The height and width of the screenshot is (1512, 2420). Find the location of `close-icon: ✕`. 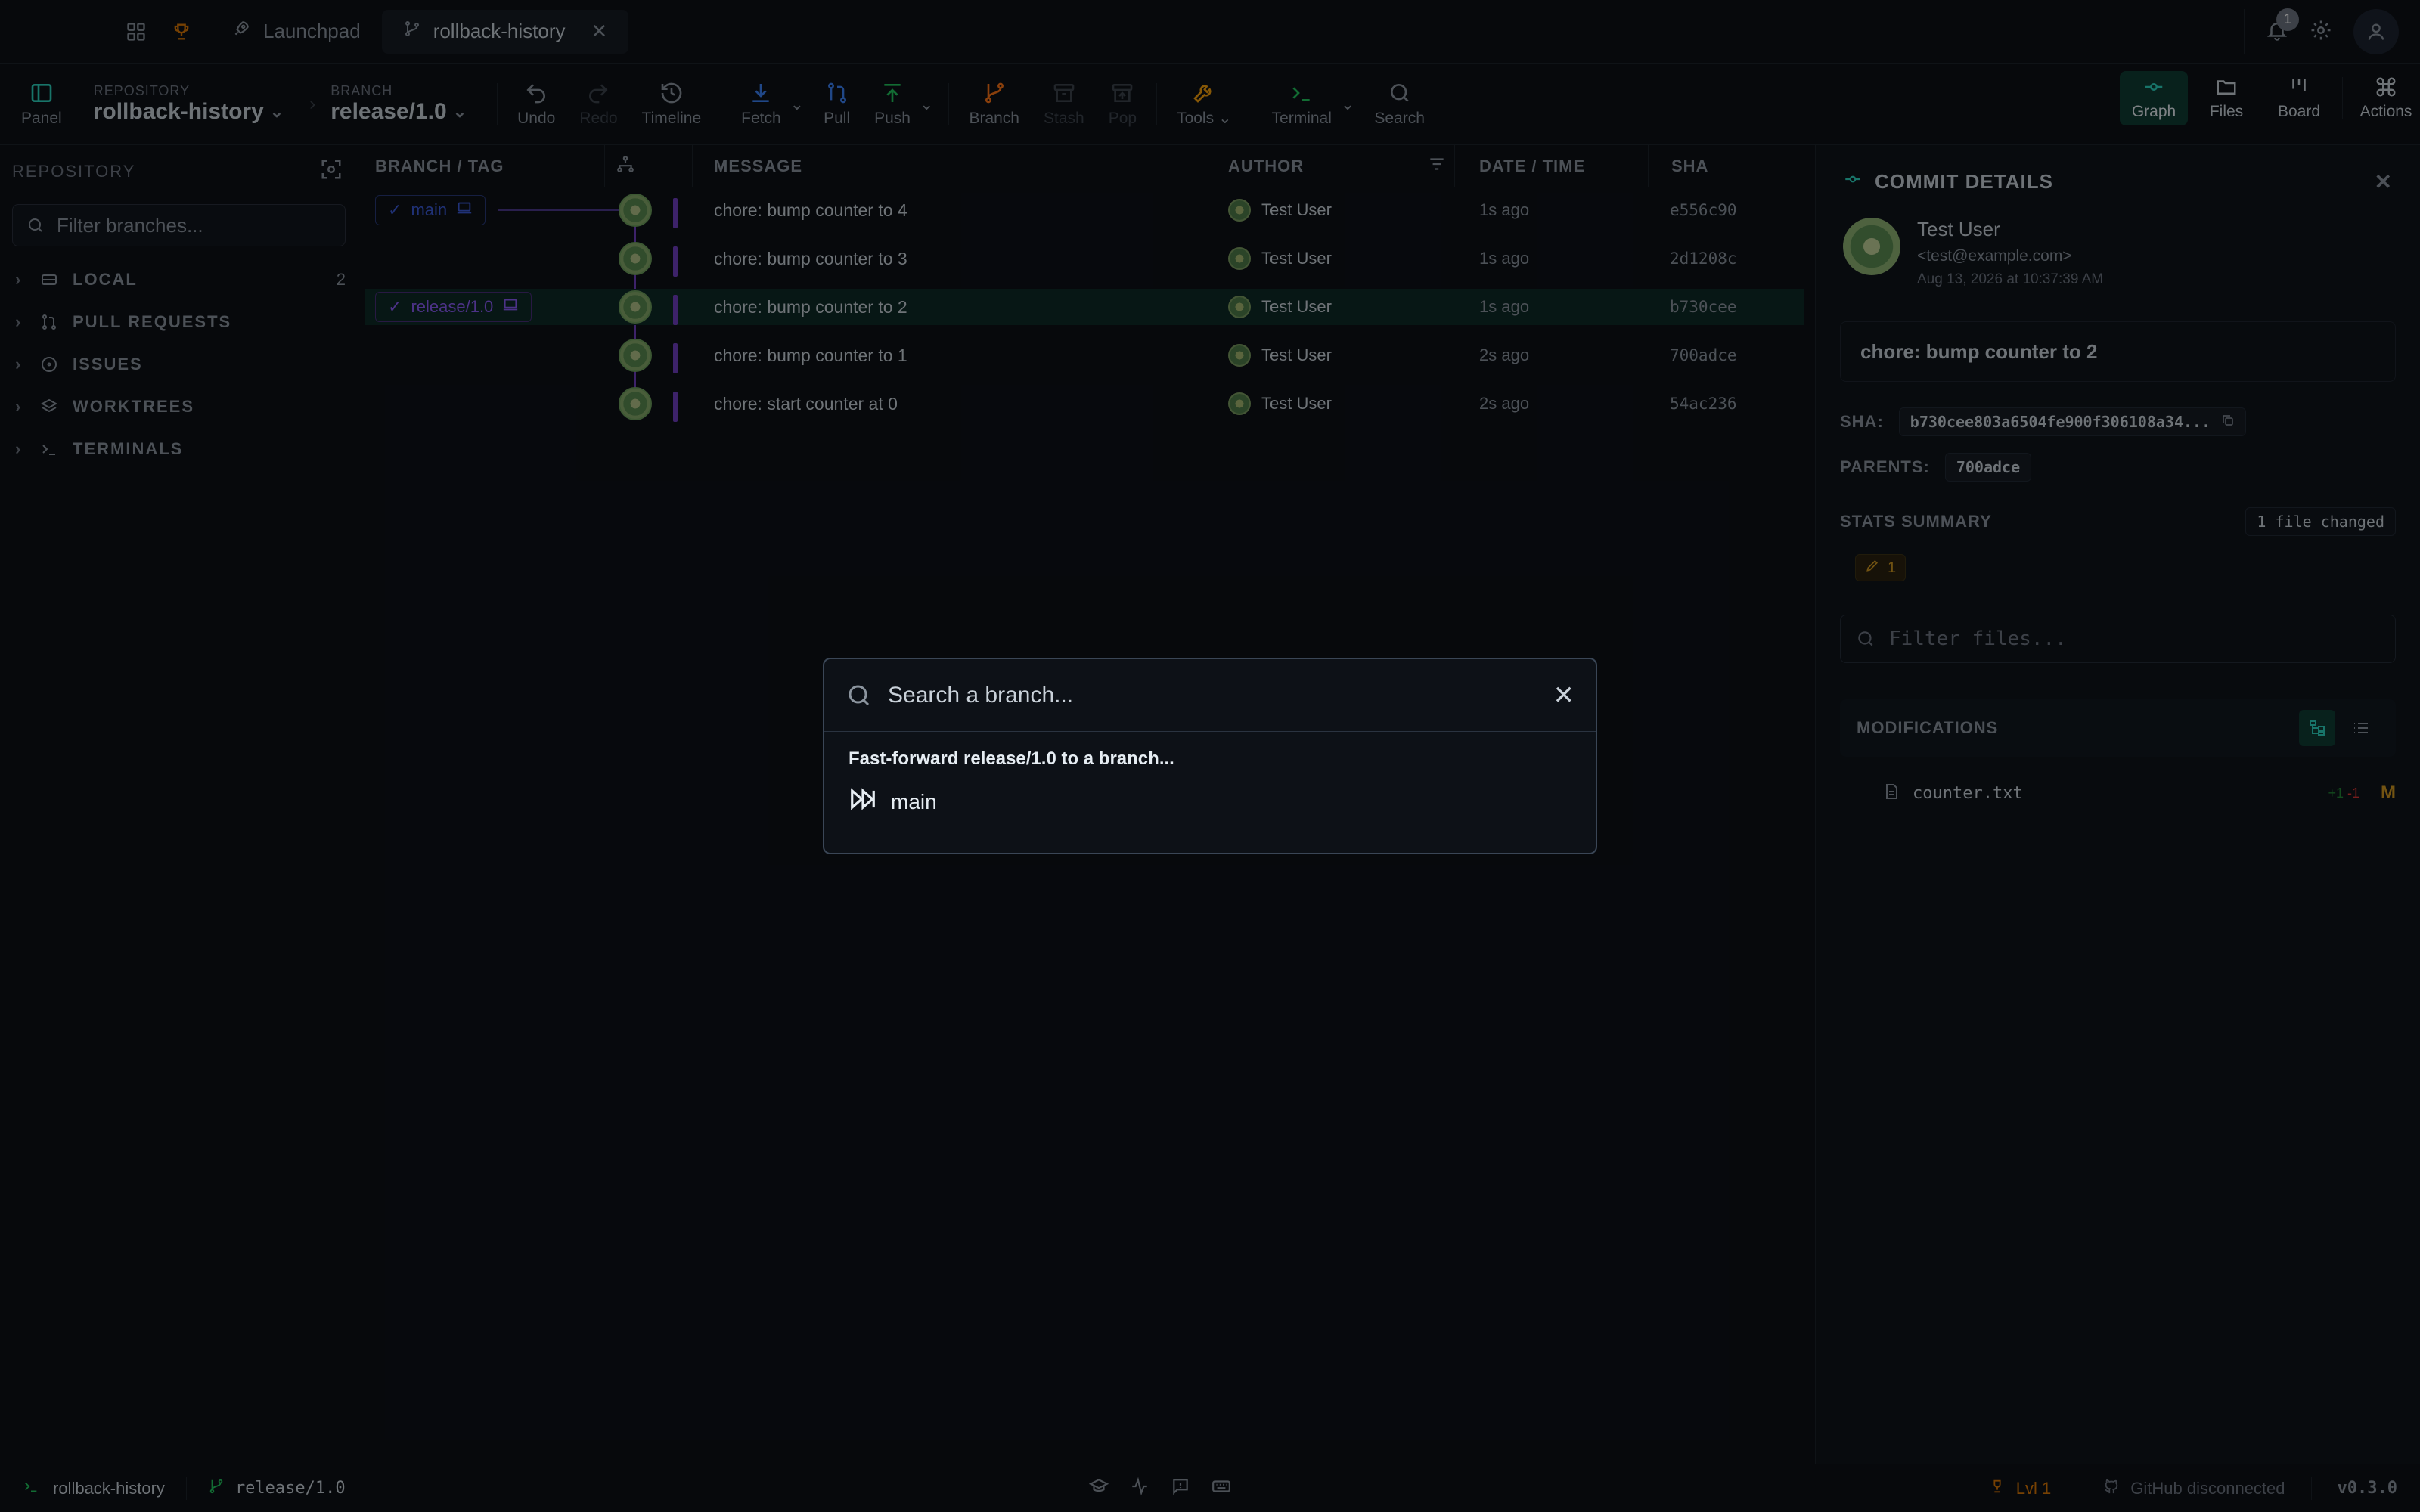

close-icon: ✕ is located at coordinates (1564, 695).